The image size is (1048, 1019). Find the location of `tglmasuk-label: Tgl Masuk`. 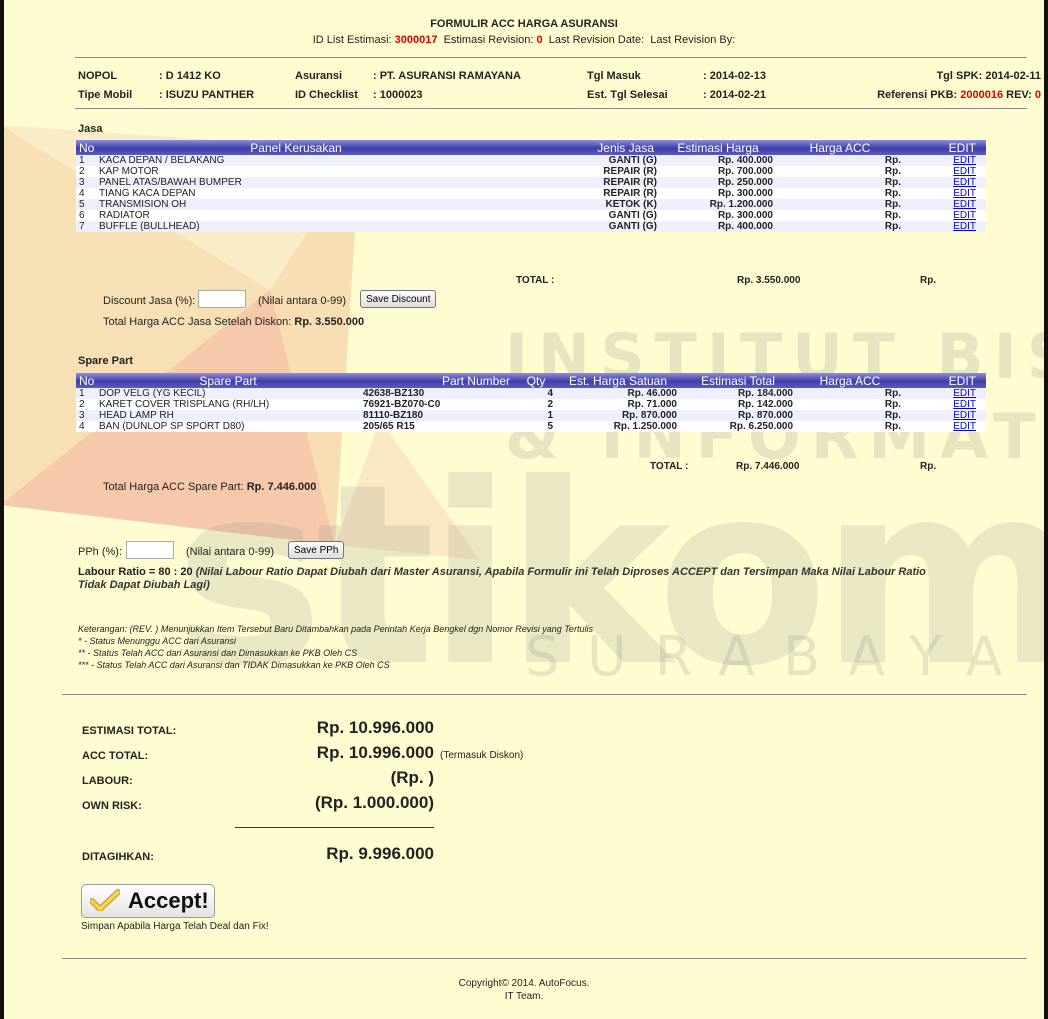

tglmasuk-label: Tgl Masuk is located at coordinates (614, 76).